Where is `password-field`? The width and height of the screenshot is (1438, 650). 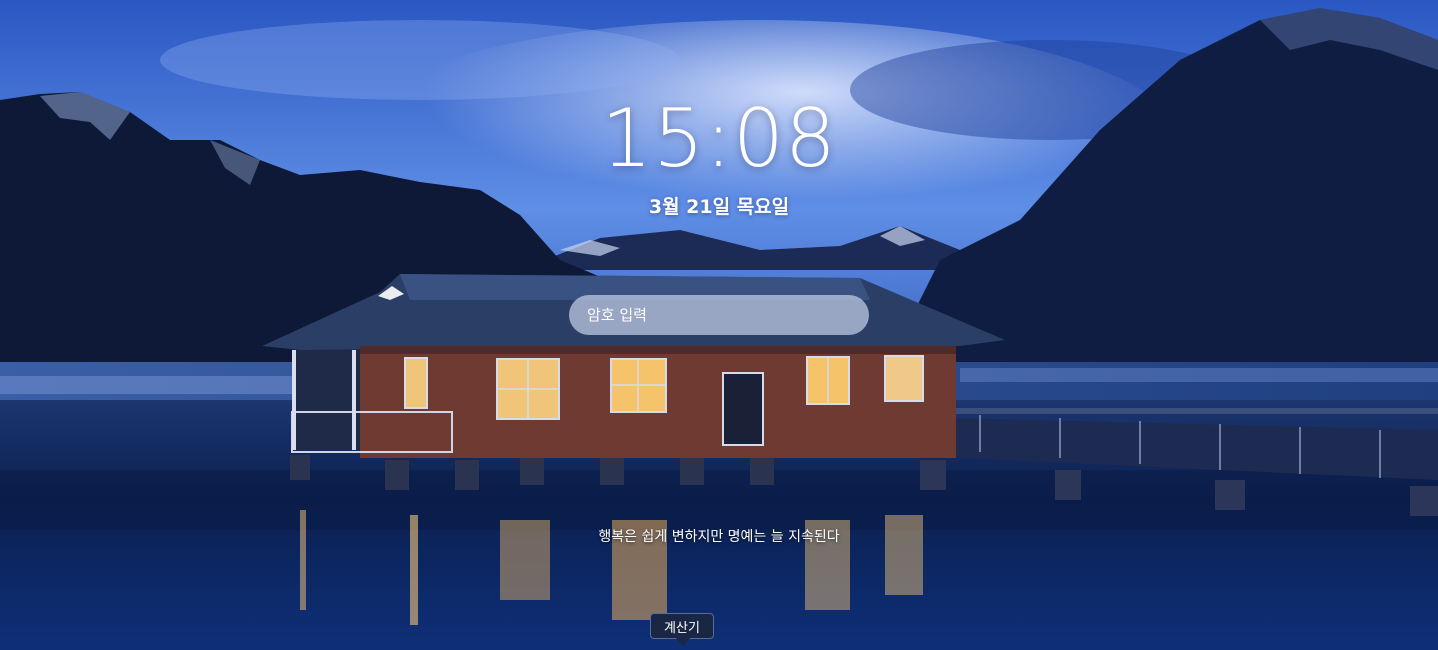
password-field is located at coordinates (719, 315).